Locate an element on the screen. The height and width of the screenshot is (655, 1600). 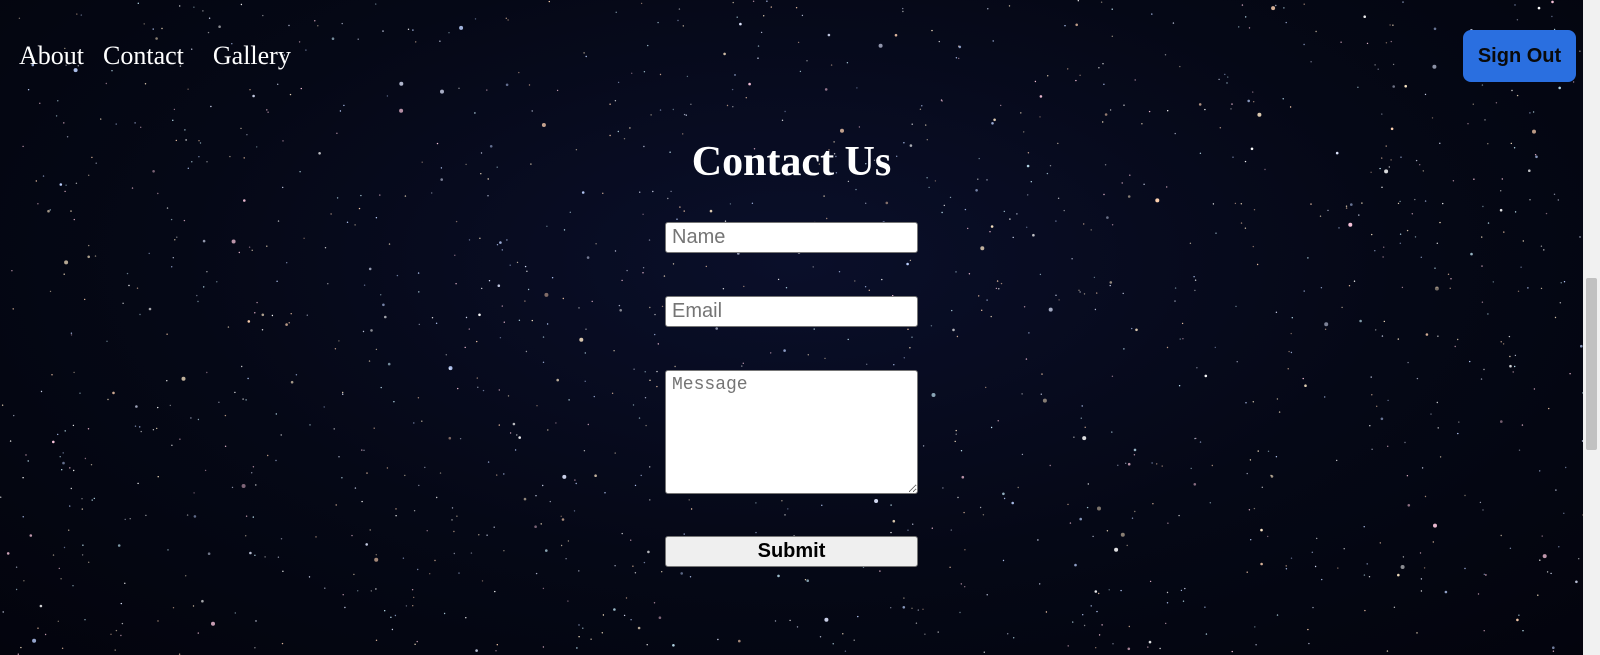
submit-button: Submit is located at coordinates (791, 551).